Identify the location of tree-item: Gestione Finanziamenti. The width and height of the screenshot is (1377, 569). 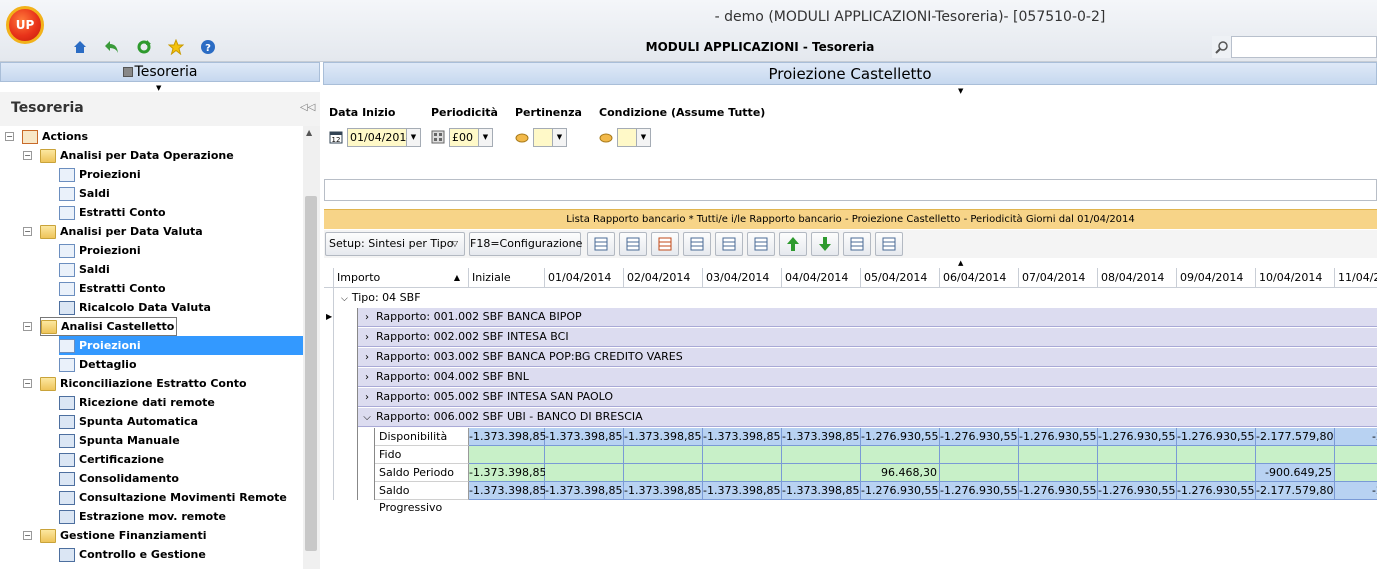
(123, 535).